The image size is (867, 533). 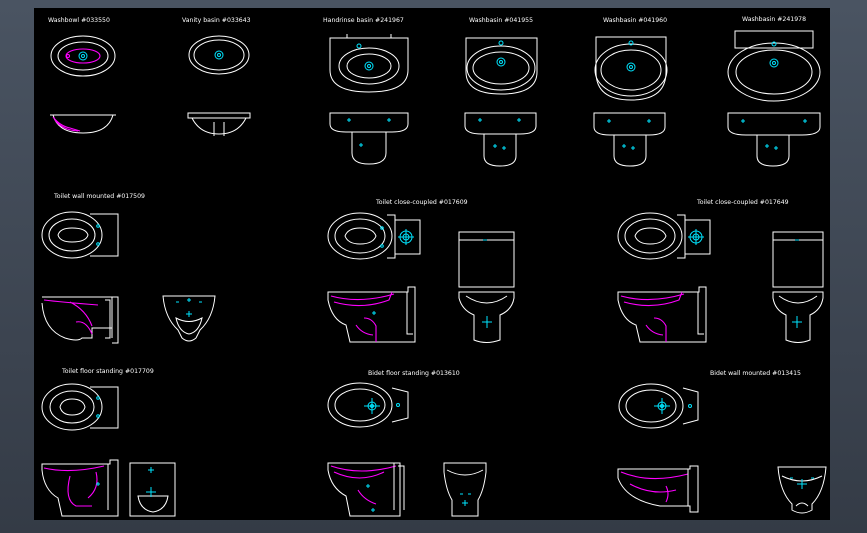 What do you see at coordinates (465, 489) in the screenshot?
I see `bidet-floor-standing-front` at bounding box center [465, 489].